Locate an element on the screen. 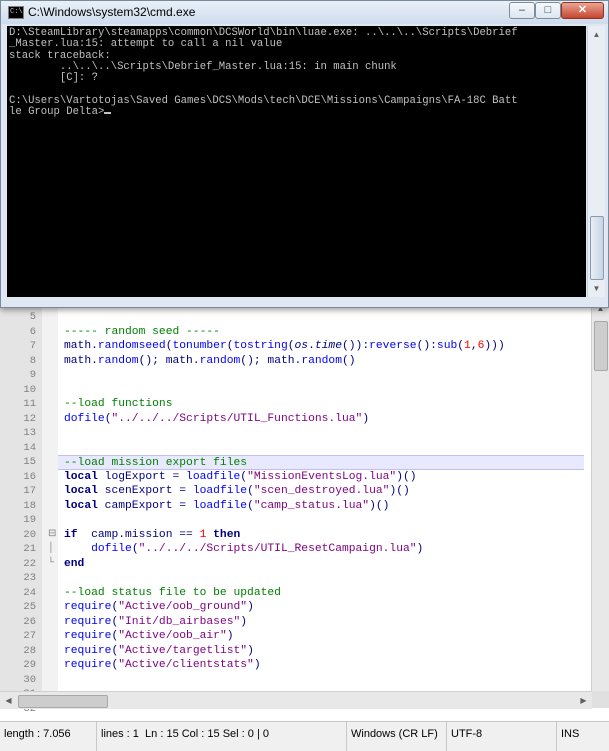 The image size is (609, 751). code-token: "Active/oob_air" is located at coordinates (172, 636).